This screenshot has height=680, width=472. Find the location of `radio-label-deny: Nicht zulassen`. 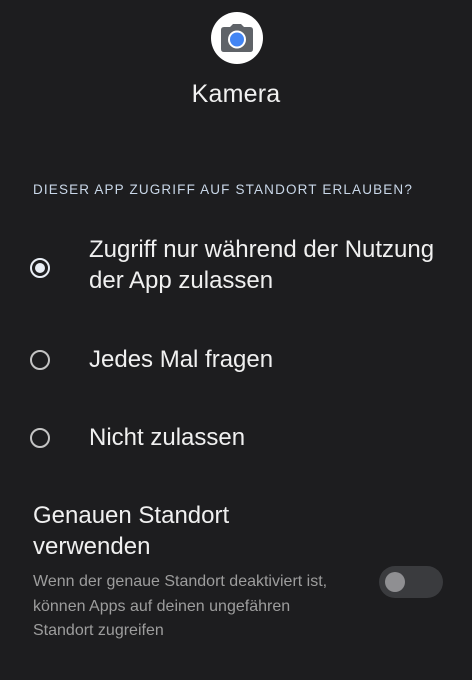

radio-label-deny: Nicht zulassen is located at coordinates (167, 437).